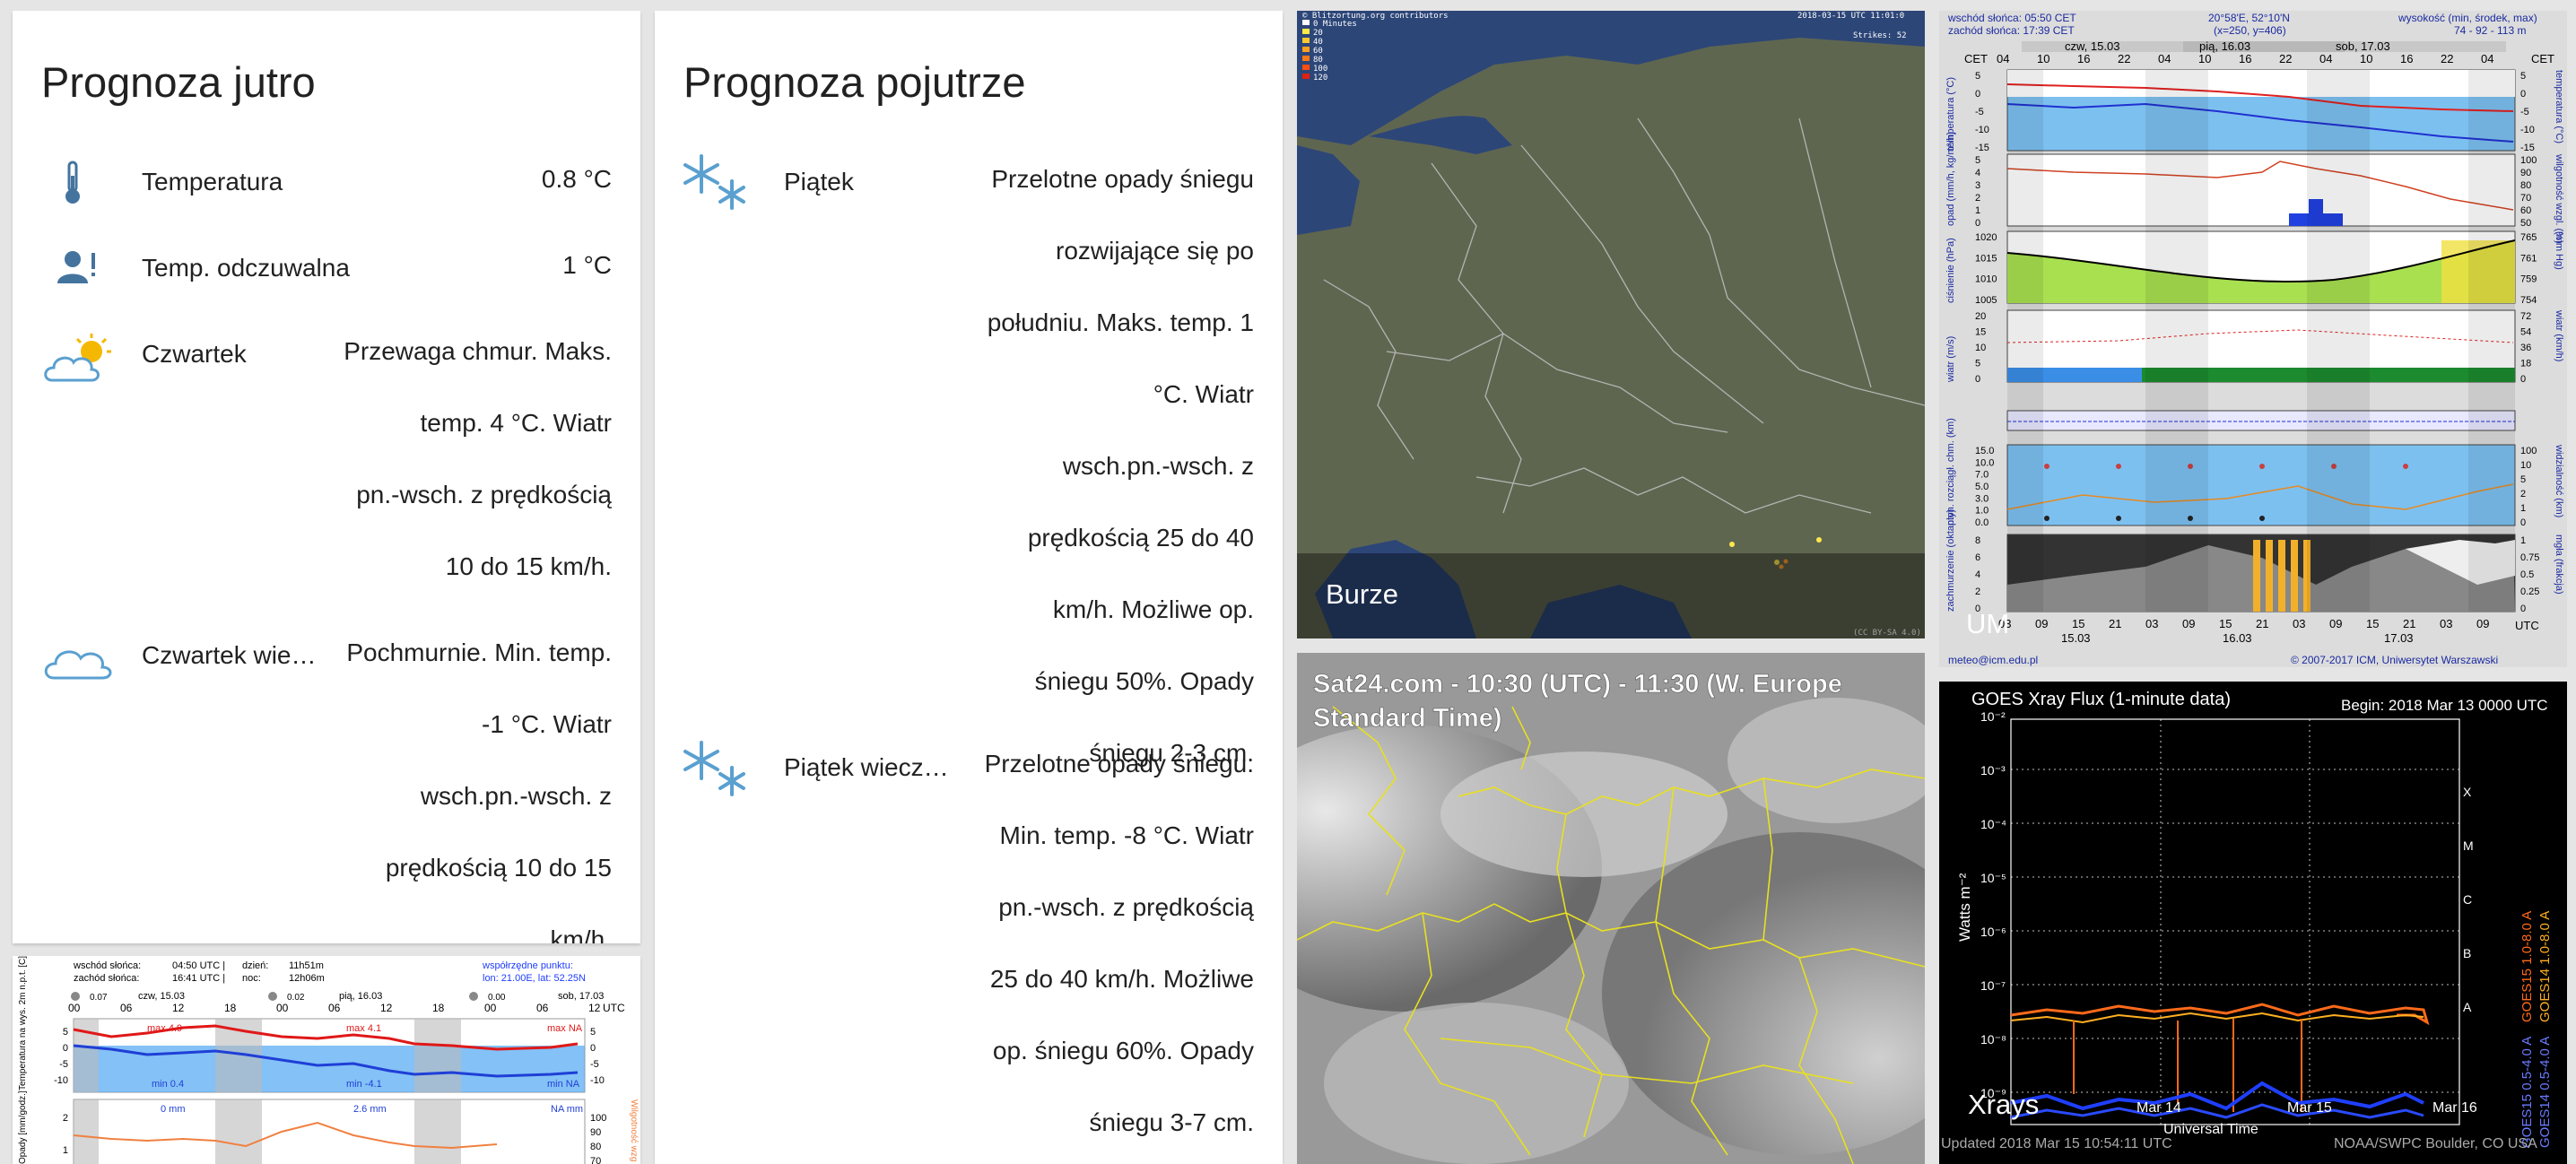  What do you see at coordinates (1977, 173) in the screenshot?
I see `axis-tick-label: 4` at bounding box center [1977, 173].